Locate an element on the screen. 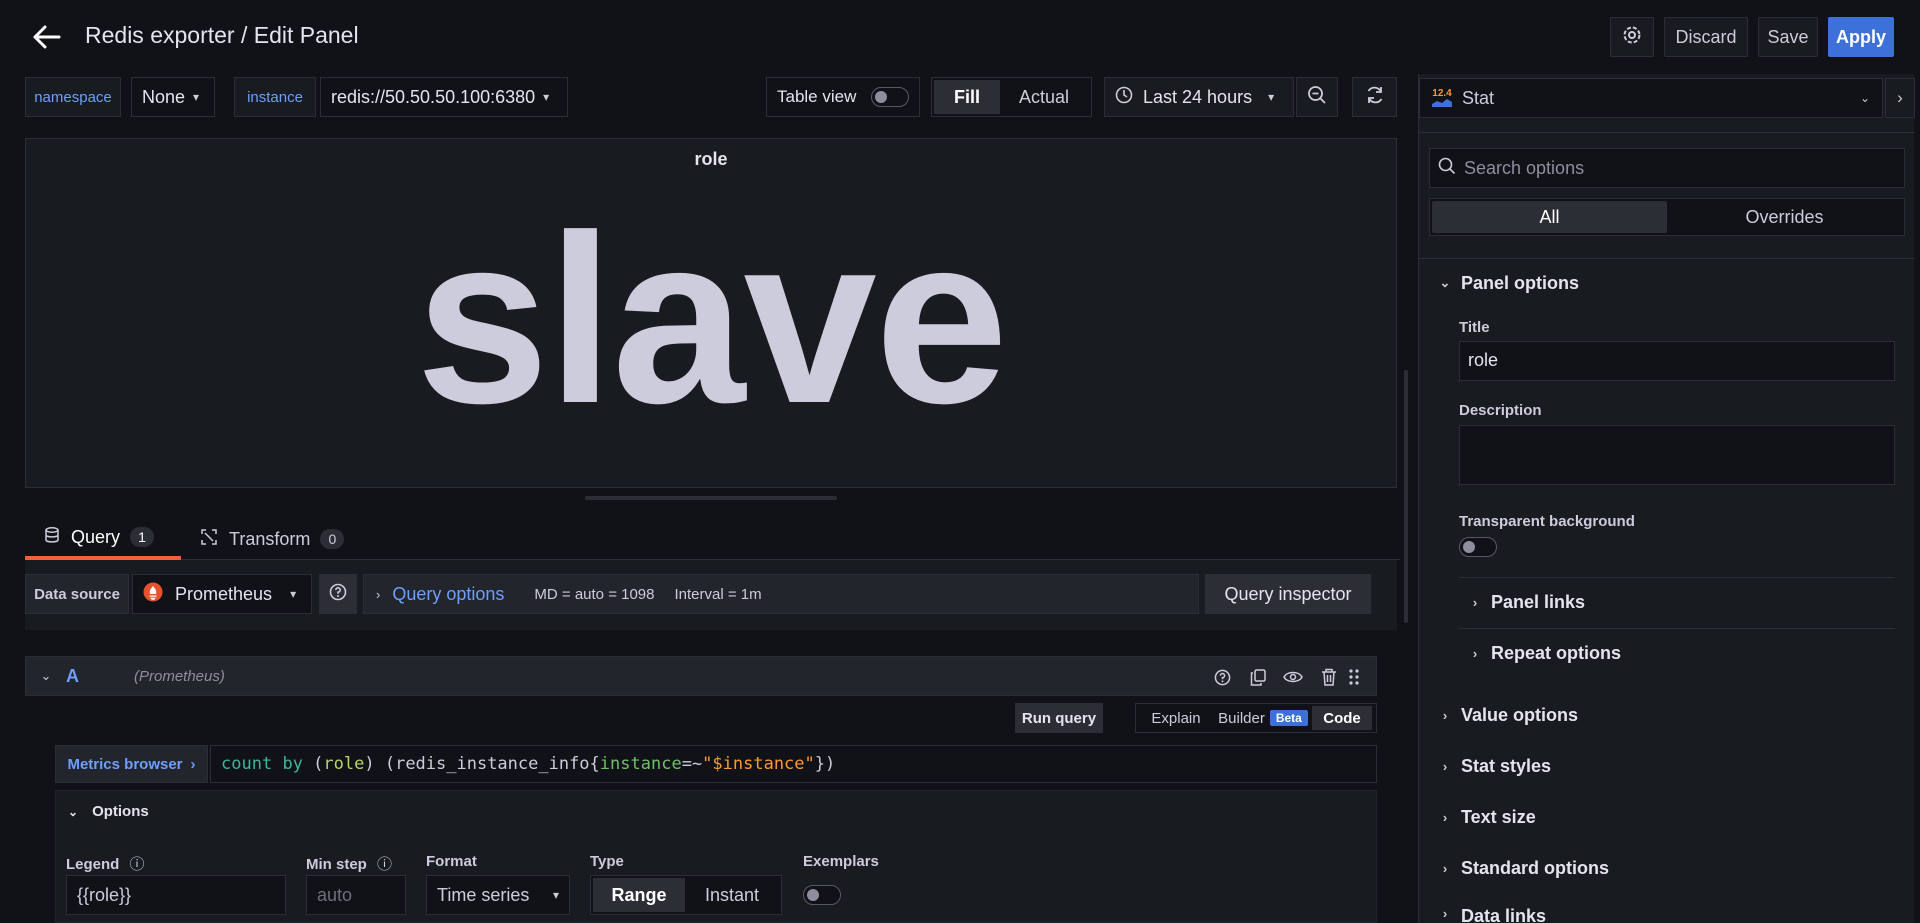  gear-icon is located at coordinates (1632, 37).